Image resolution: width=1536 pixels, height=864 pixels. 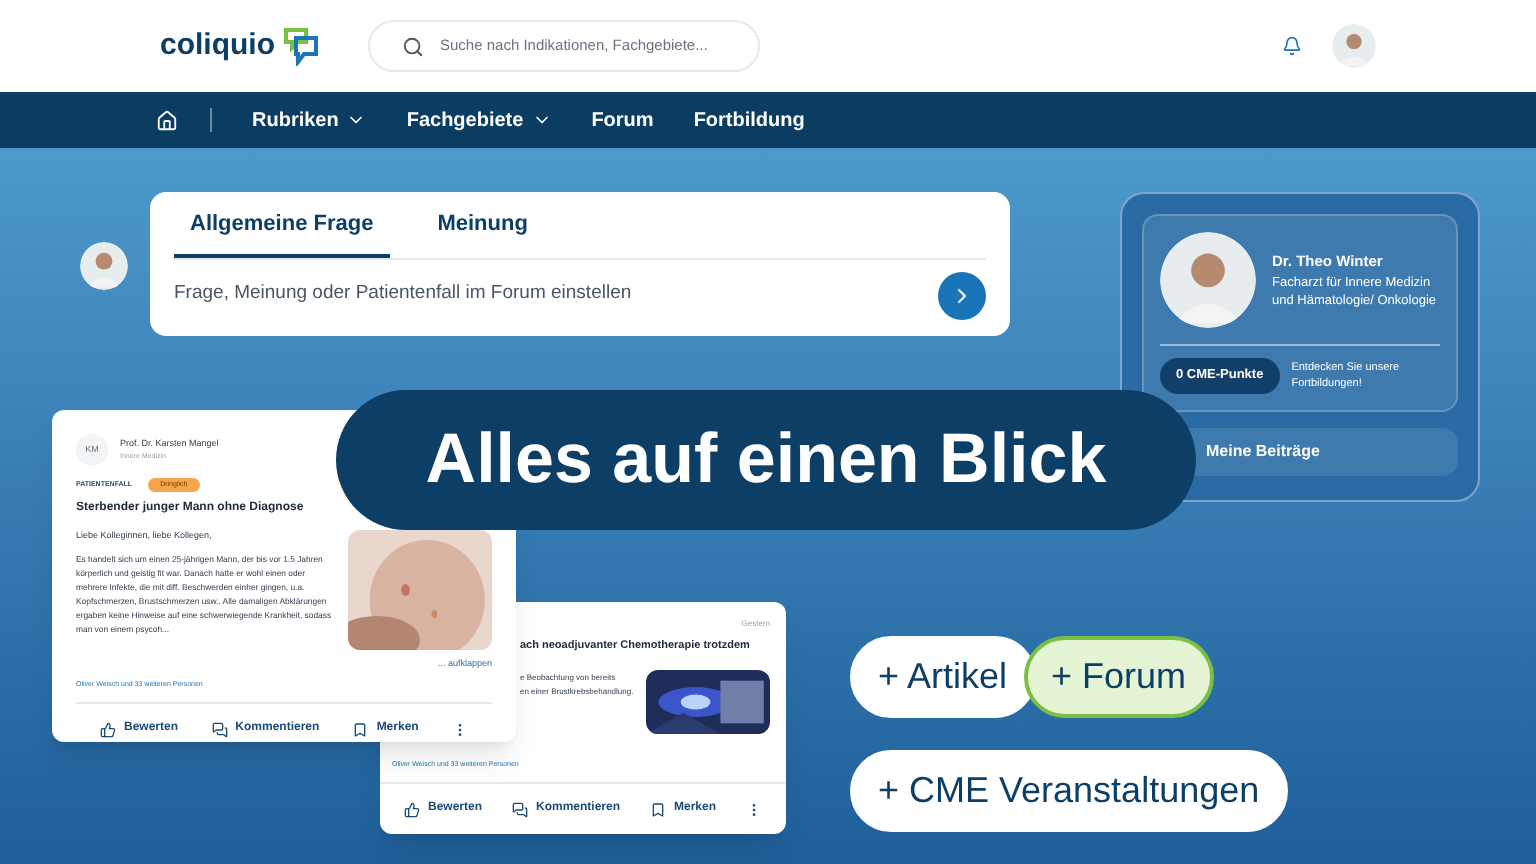 What do you see at coordinates (217, 46) in the screenshot?
I see `logo: coliquio` at bounding box center [217, 46].